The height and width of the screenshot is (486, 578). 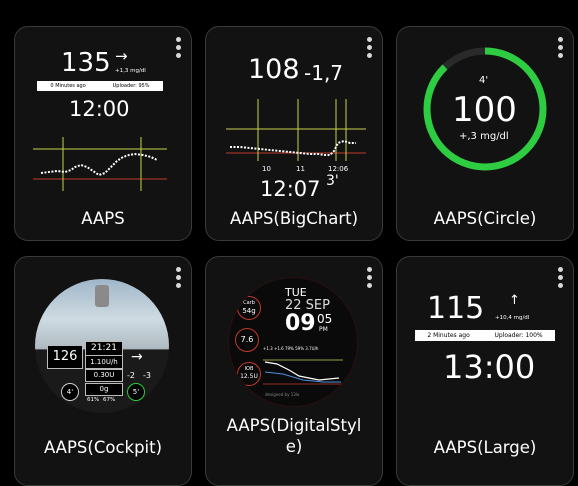 I want to click on minute-text: 05, so click(x=325, y=319).